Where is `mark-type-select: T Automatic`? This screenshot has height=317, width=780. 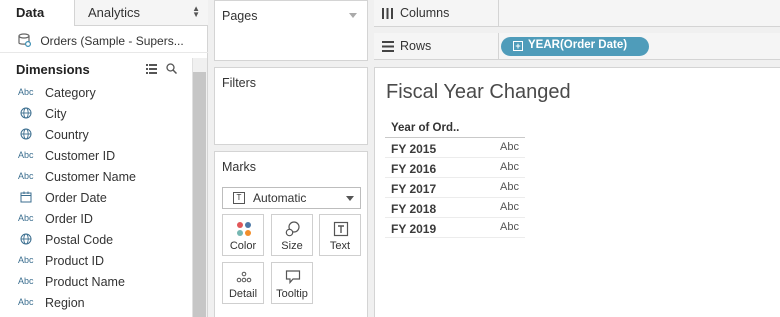
mark-type-select: T Automatic is located at coordinates (291, 198).